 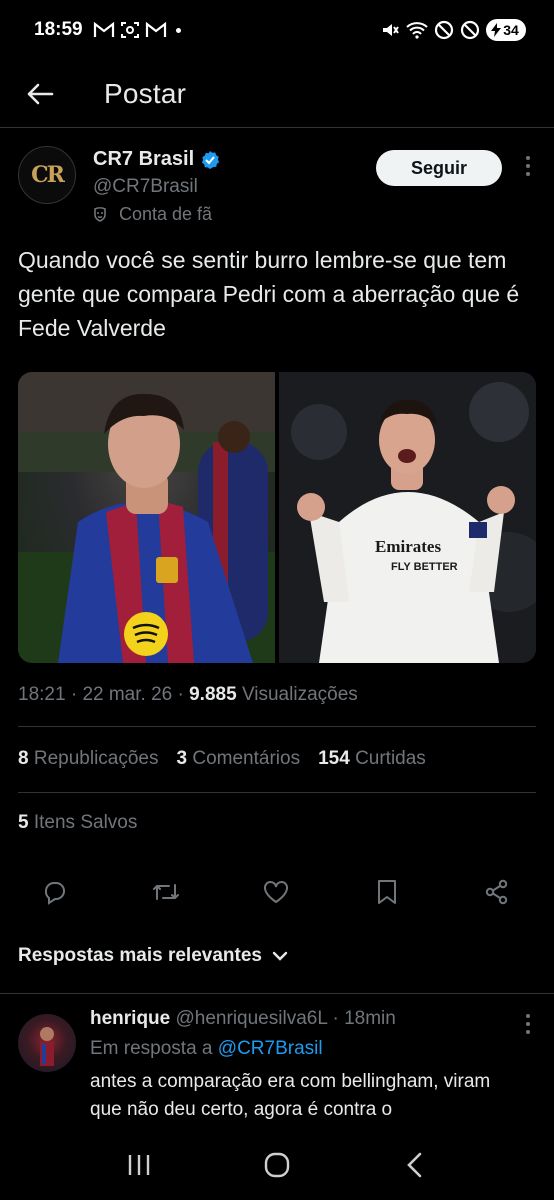 What do you see at coordinates (182, 758) in the screenshot?
I see `comments-count: 3` at bounding box center [182, 758].